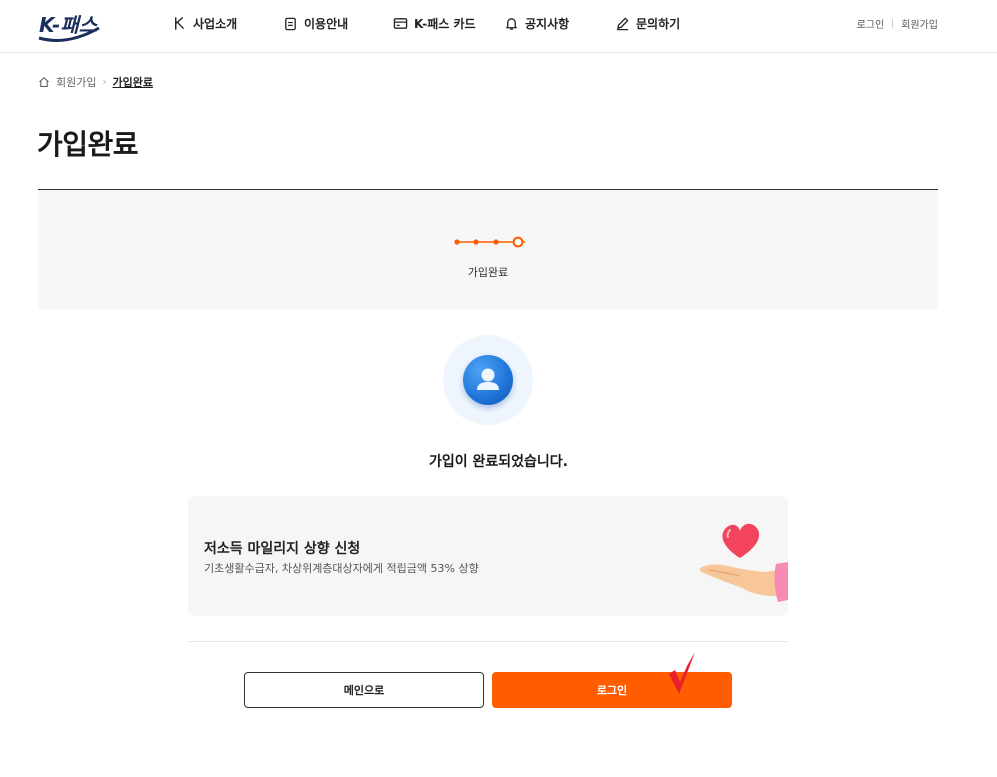 The image size is (997, 777). What do you see at coordinates (871, 23) in the screenshot?
I see `header-login-link: 로그인` at bounding box center [871, 23].